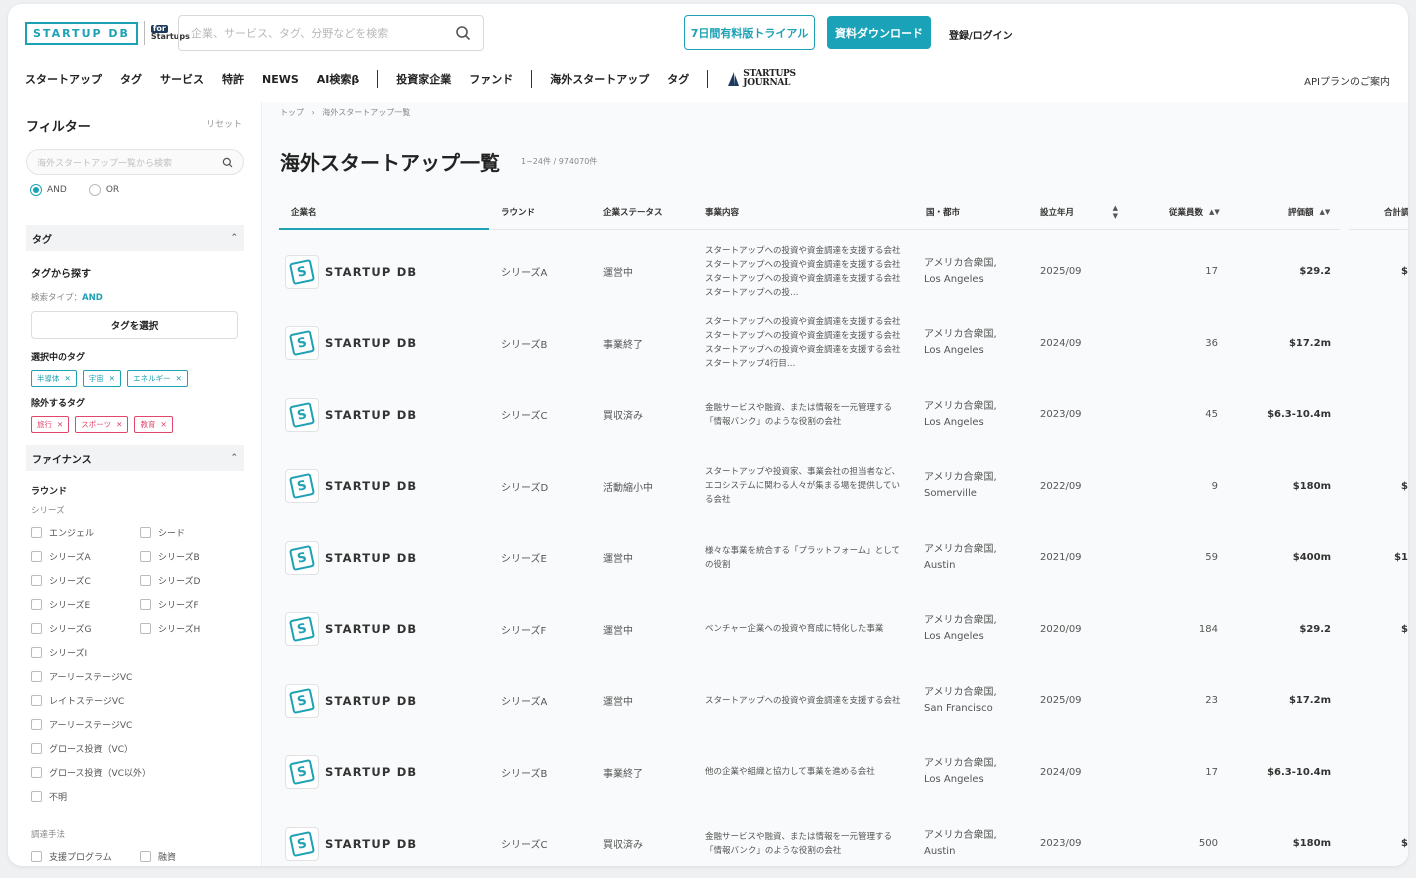 This screenshot has width=1416, height=878. Describe the element at coordinates (91, 772) in the screenshot. I see `round-checkbox: グロース投資（VC以外）` at that location.